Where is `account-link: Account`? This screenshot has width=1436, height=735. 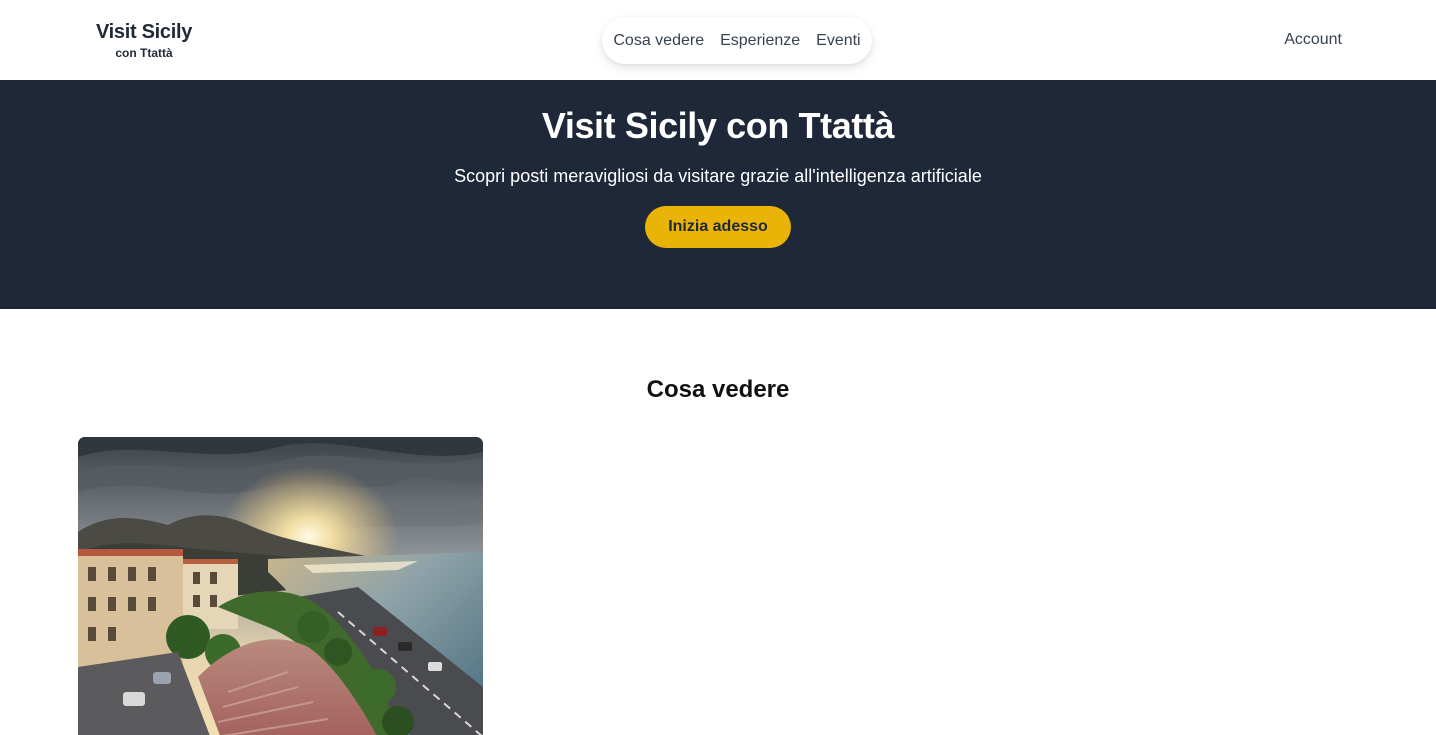
account-link: Account is located at coordinates (1313, 40).